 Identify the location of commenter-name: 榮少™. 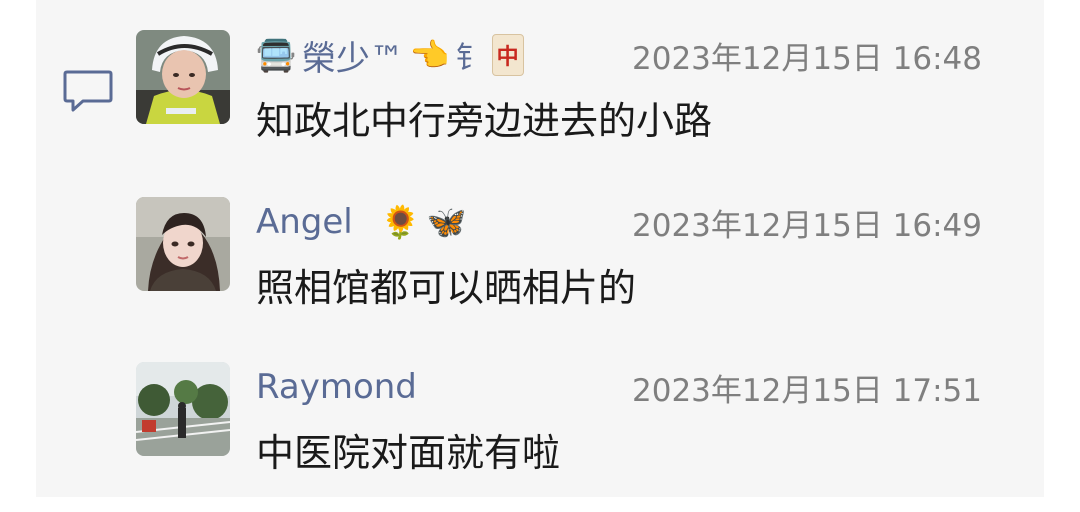
(353, 55).